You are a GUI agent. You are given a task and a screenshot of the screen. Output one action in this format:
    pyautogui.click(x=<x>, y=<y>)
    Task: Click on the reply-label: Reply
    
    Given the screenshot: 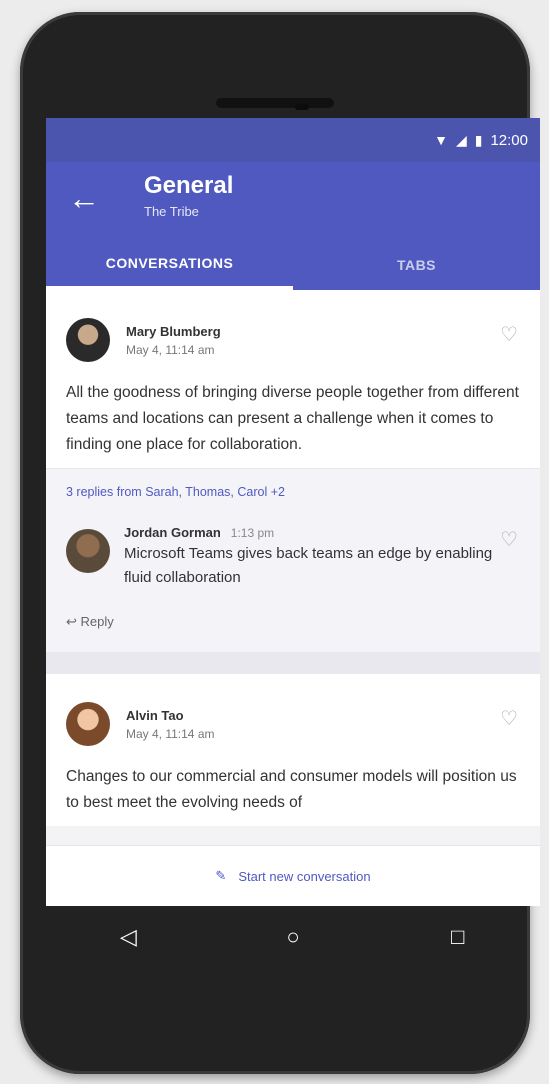 What is the action you would take?
    pyautogui.click(x=97, y=621)
    